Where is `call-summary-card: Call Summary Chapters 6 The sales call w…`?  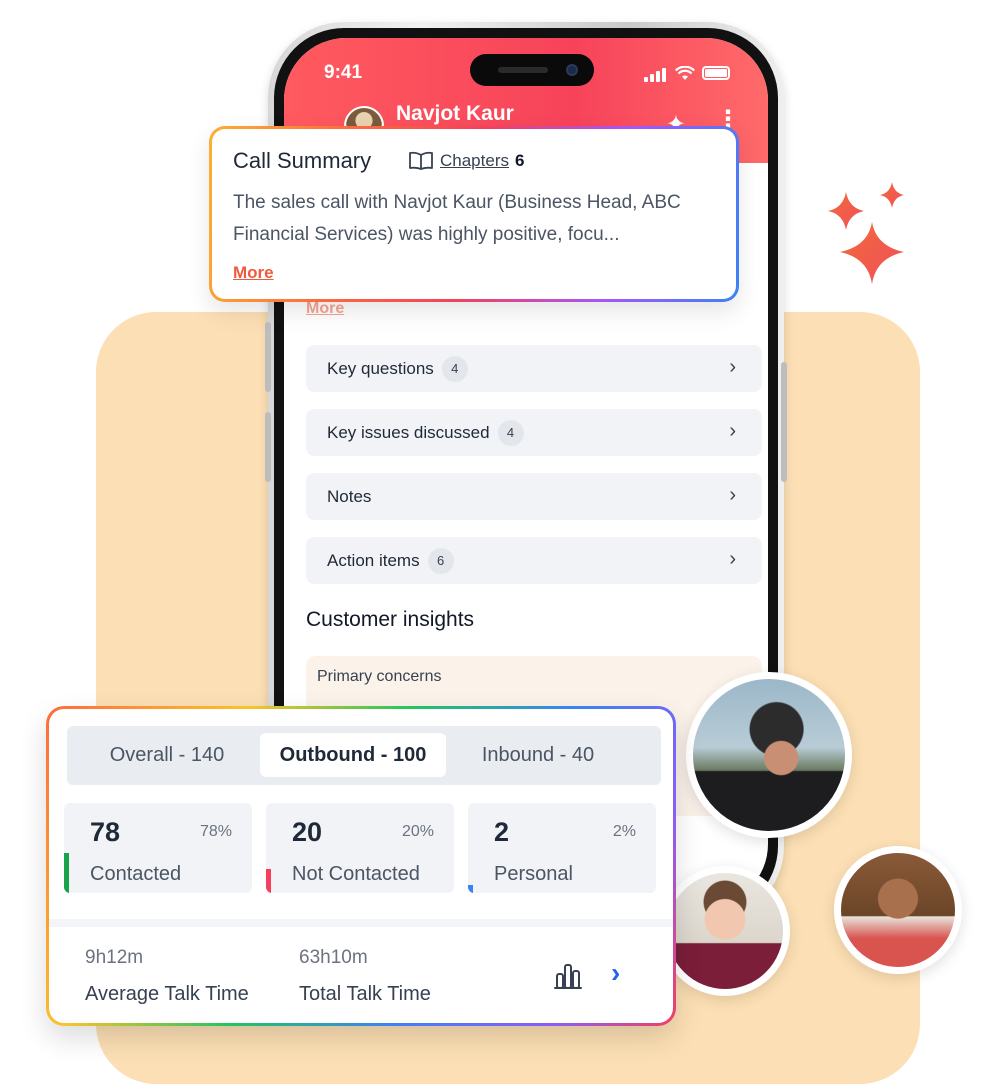
call-summary-card: Call Summary Chapters 6 The sales call w… is located at coordinates (474, 214).